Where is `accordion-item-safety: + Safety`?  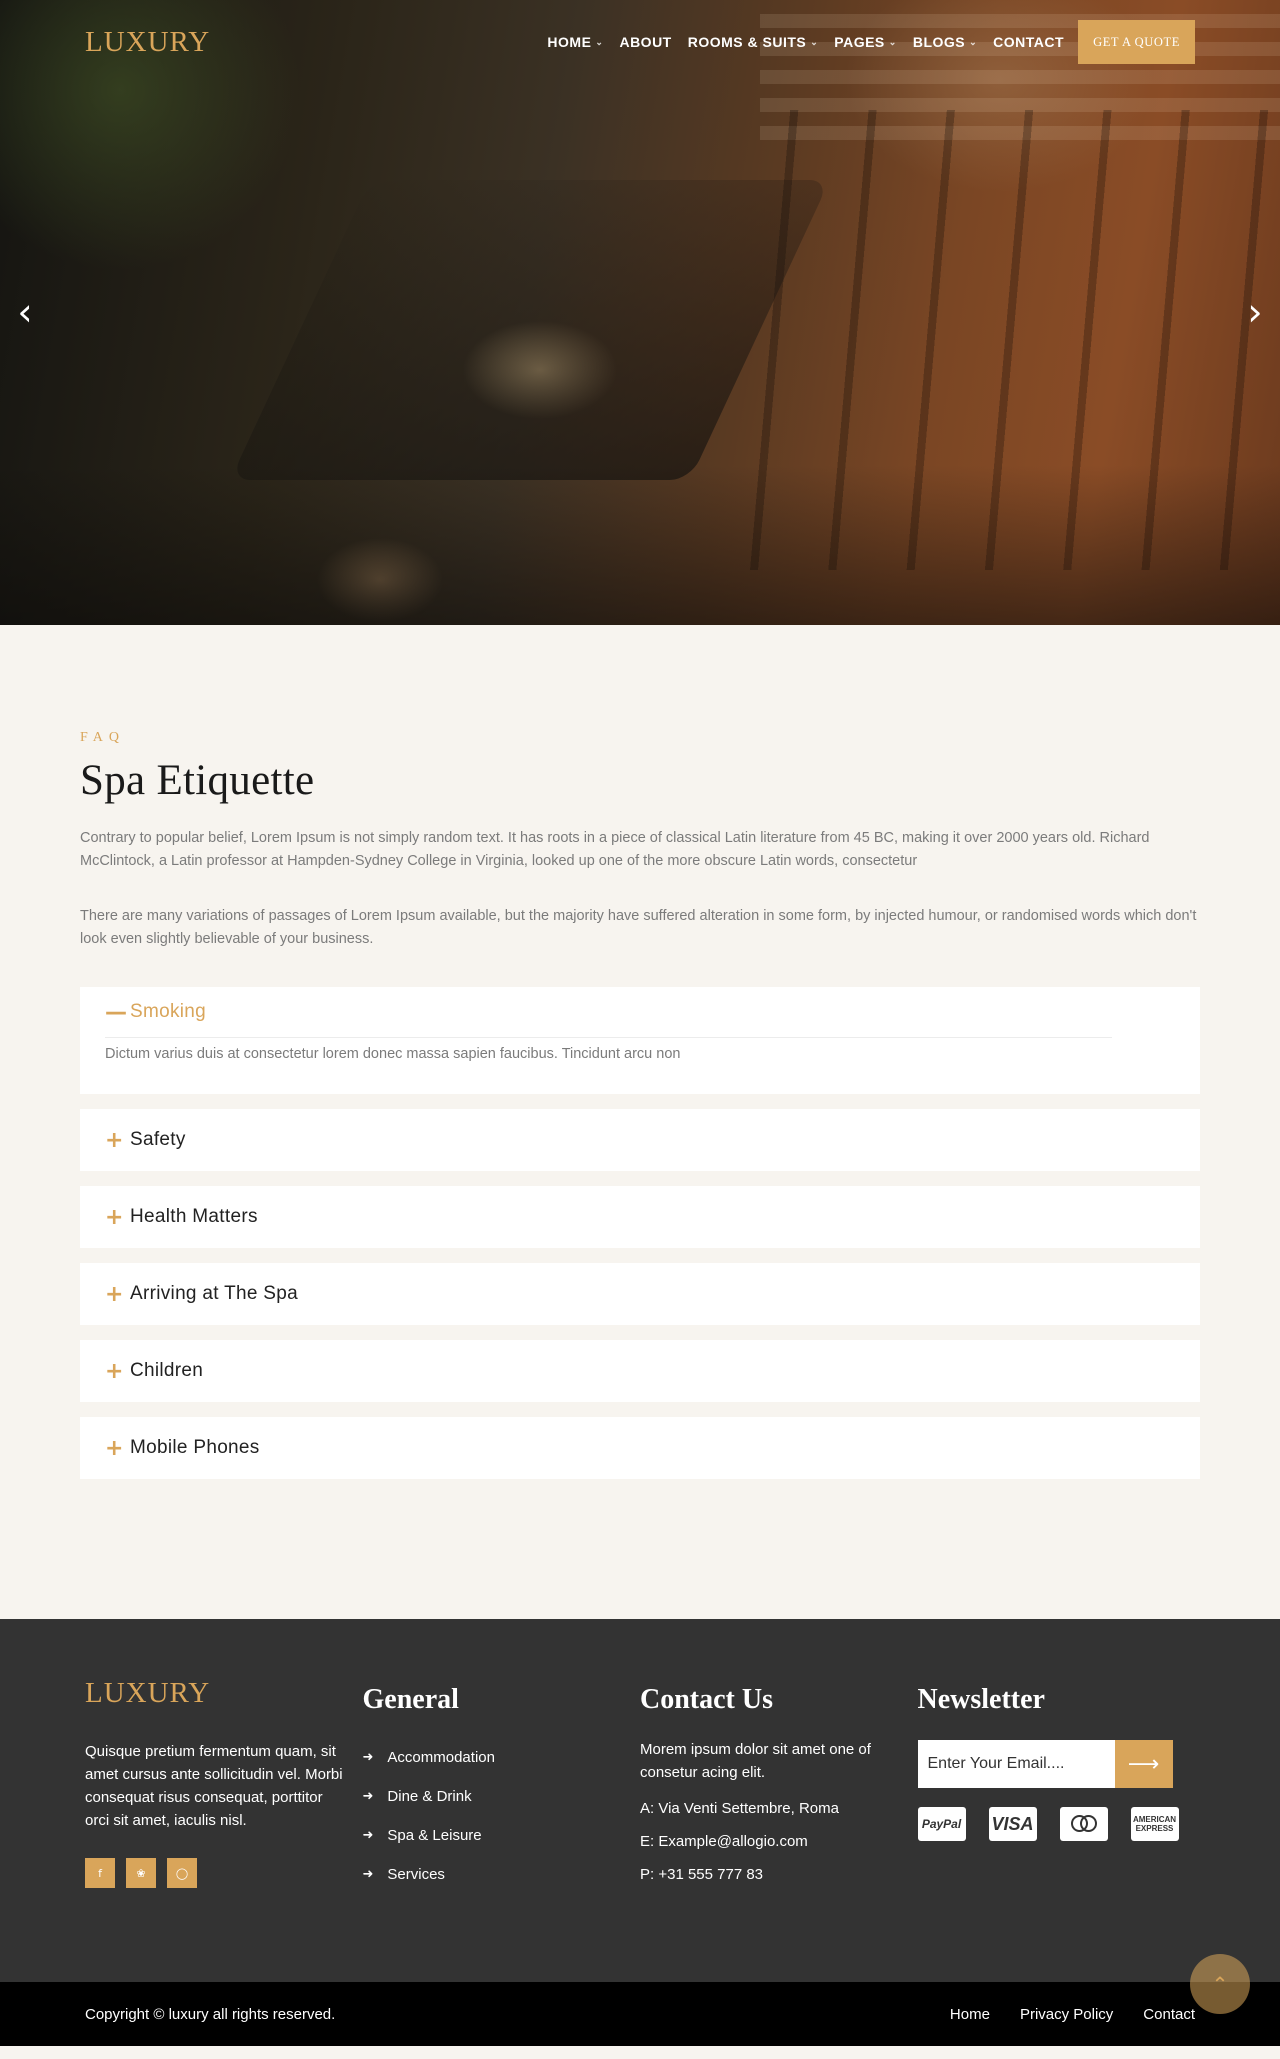 accordion-item-safety: + Safety is located at coordinates (640, 1140).